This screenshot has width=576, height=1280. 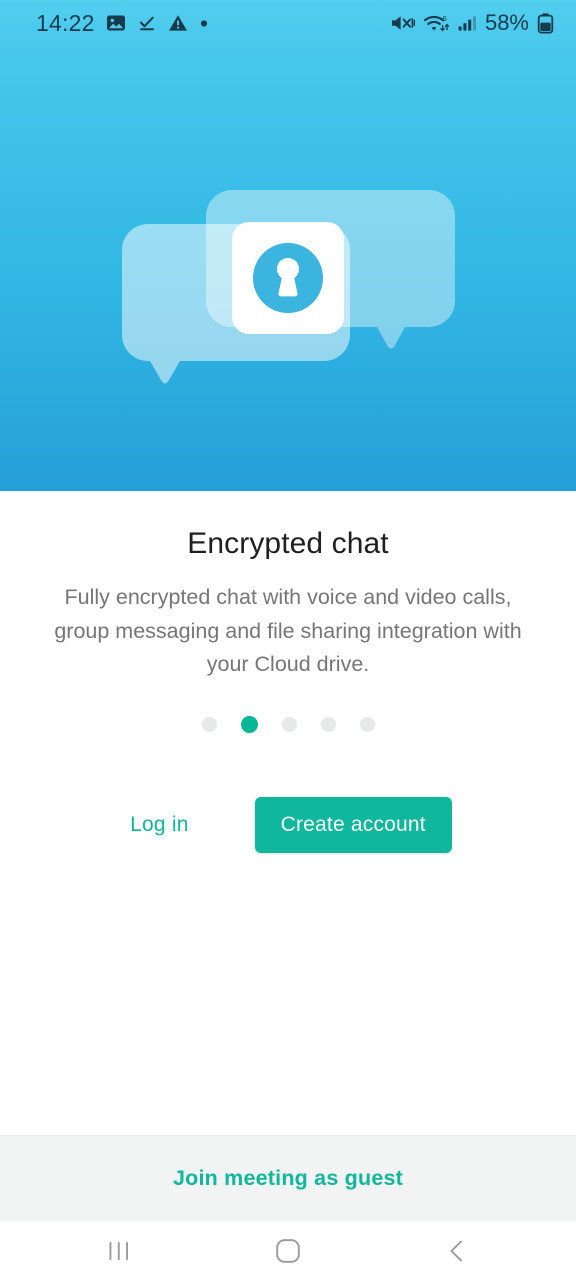 I want to click on create-account-button: Create account, so click(x=353, y=824).